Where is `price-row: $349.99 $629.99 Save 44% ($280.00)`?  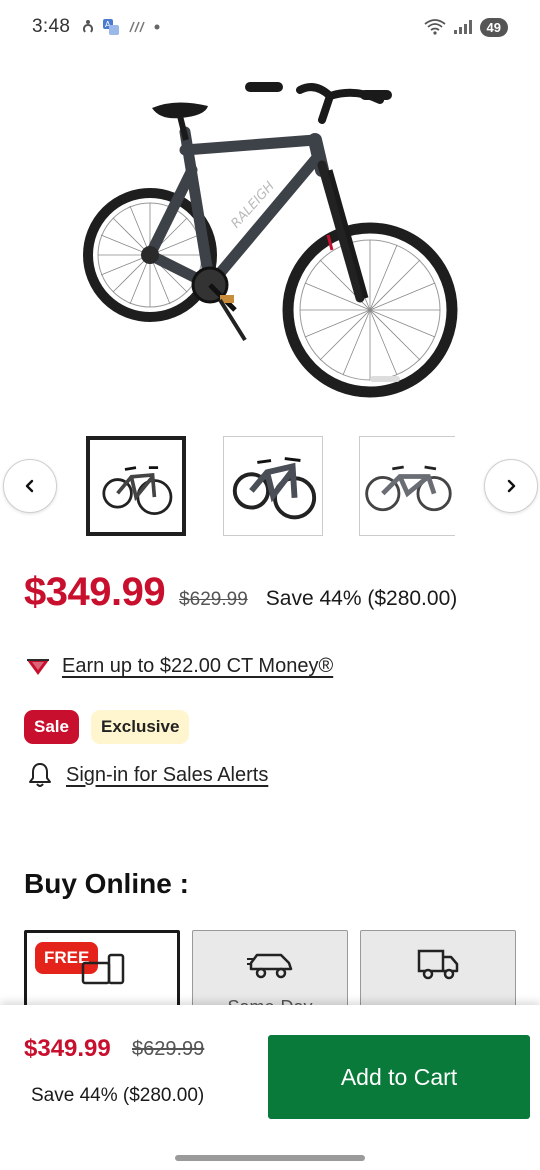
price-row: $349.99 $629.99 Save 44% ($280.00) is located at coordinates (240, 592).